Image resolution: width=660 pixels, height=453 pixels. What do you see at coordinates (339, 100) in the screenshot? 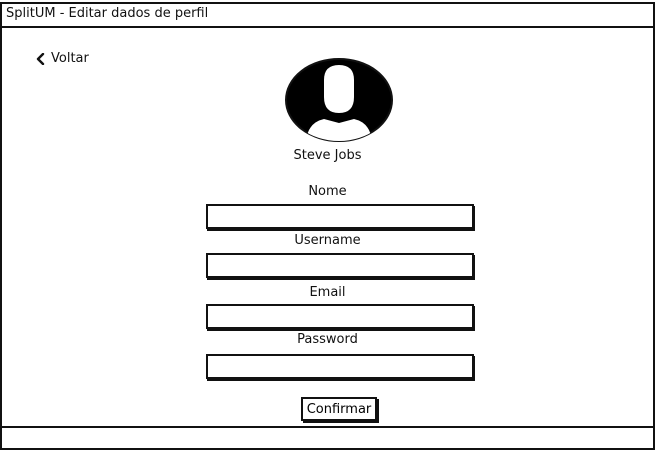
I see `user-avatar-icon` at bounding box center [339, 100].